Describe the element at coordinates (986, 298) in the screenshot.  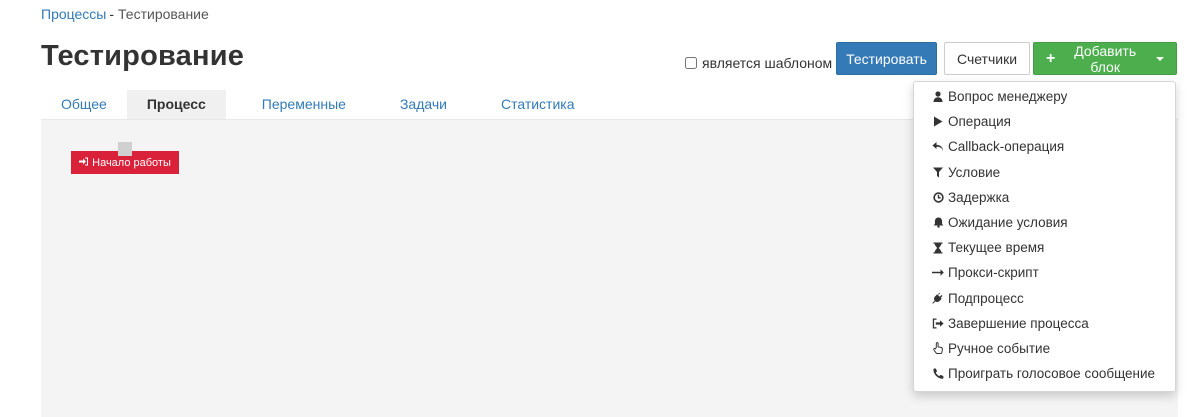
I see `menu-item-label: Подпроцесс` at that location.